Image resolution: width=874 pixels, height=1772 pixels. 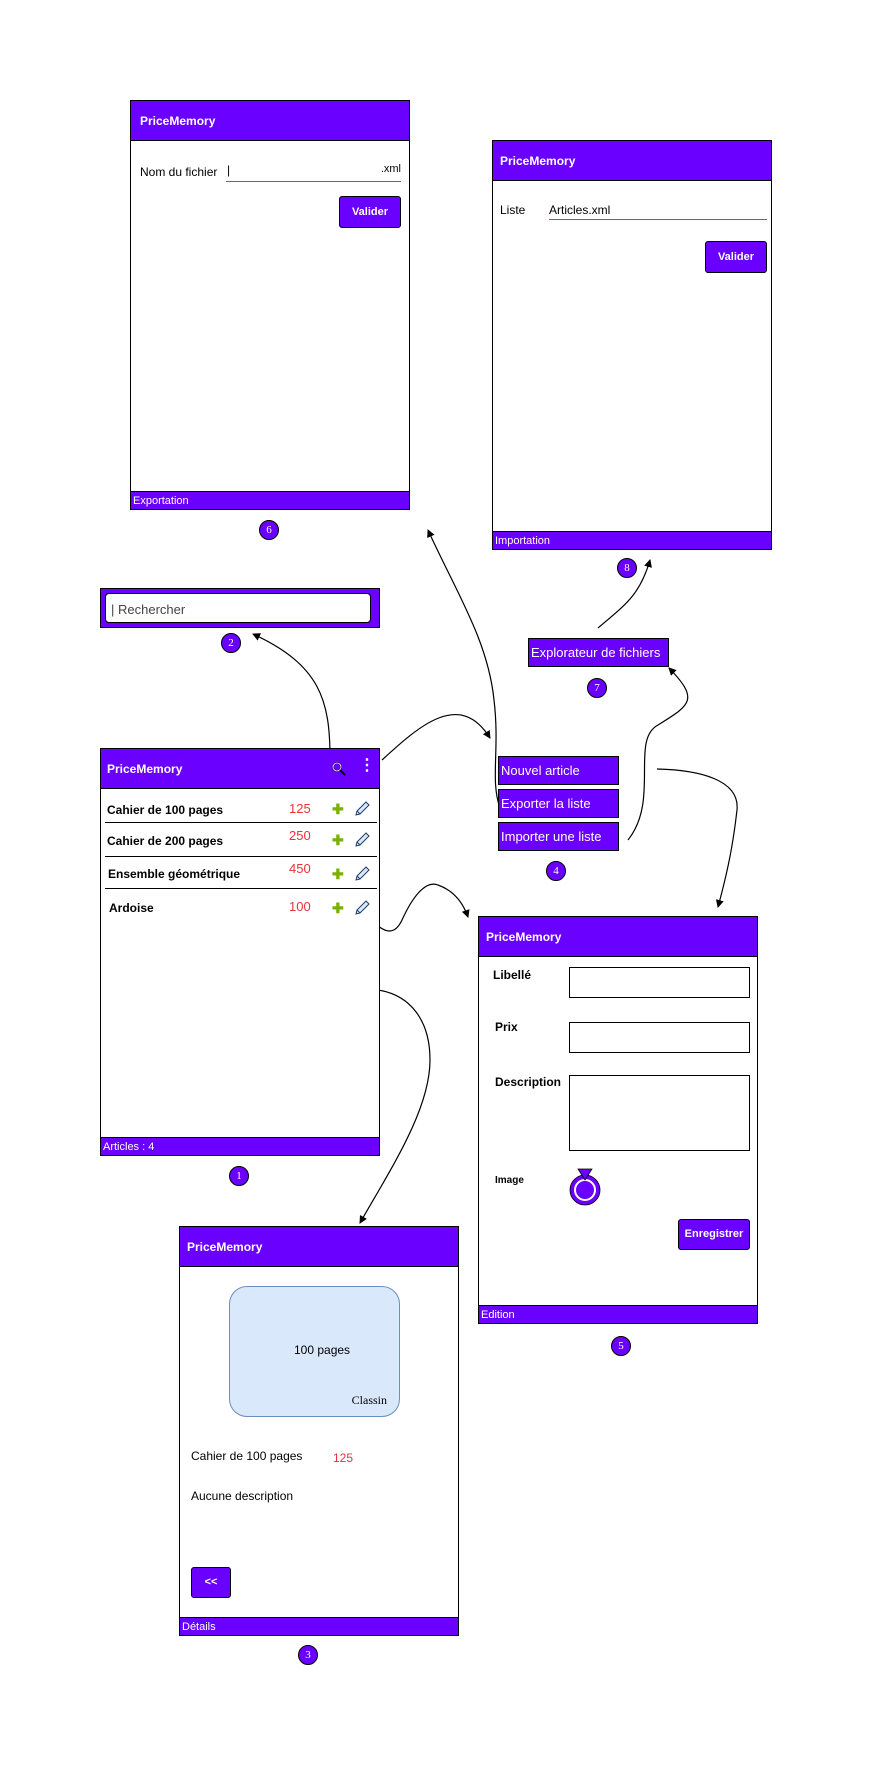 What do you see at coordinates (211, 1582) in the screenshot?
I see `back-button: <<` at bounding box center [211, 1582].